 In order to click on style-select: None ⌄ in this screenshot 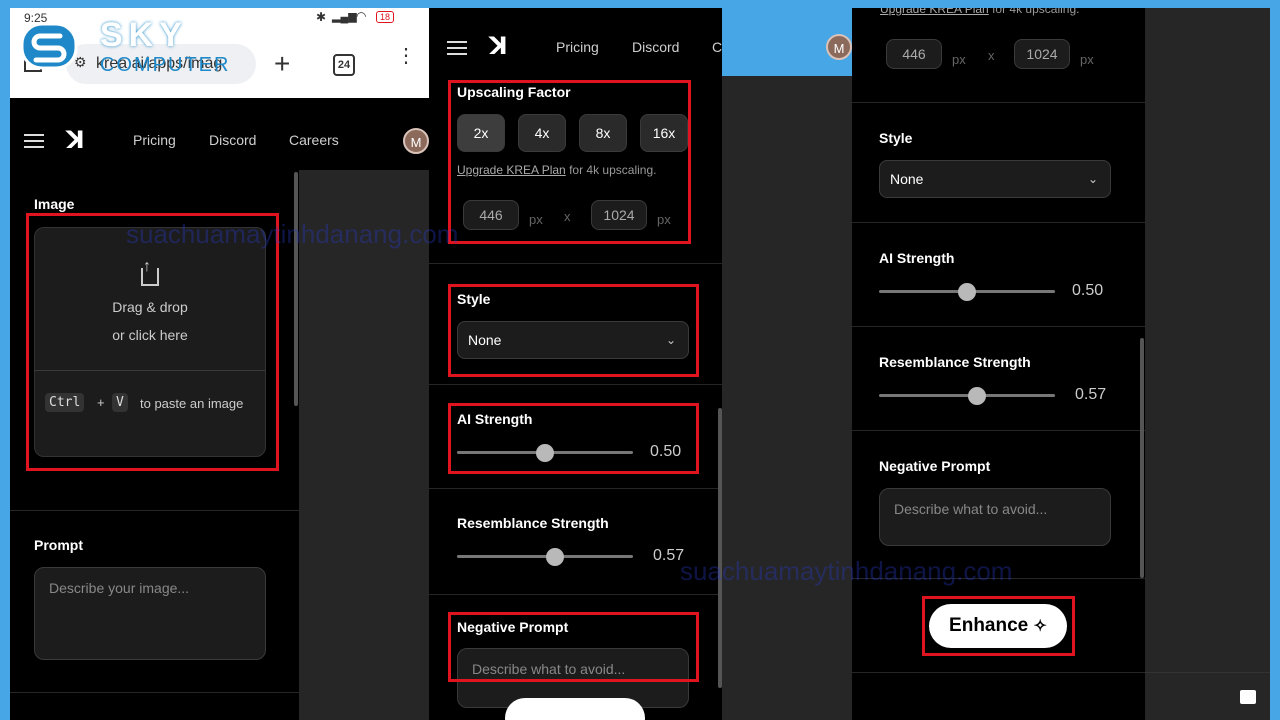, I will do `click(995, 179)`.